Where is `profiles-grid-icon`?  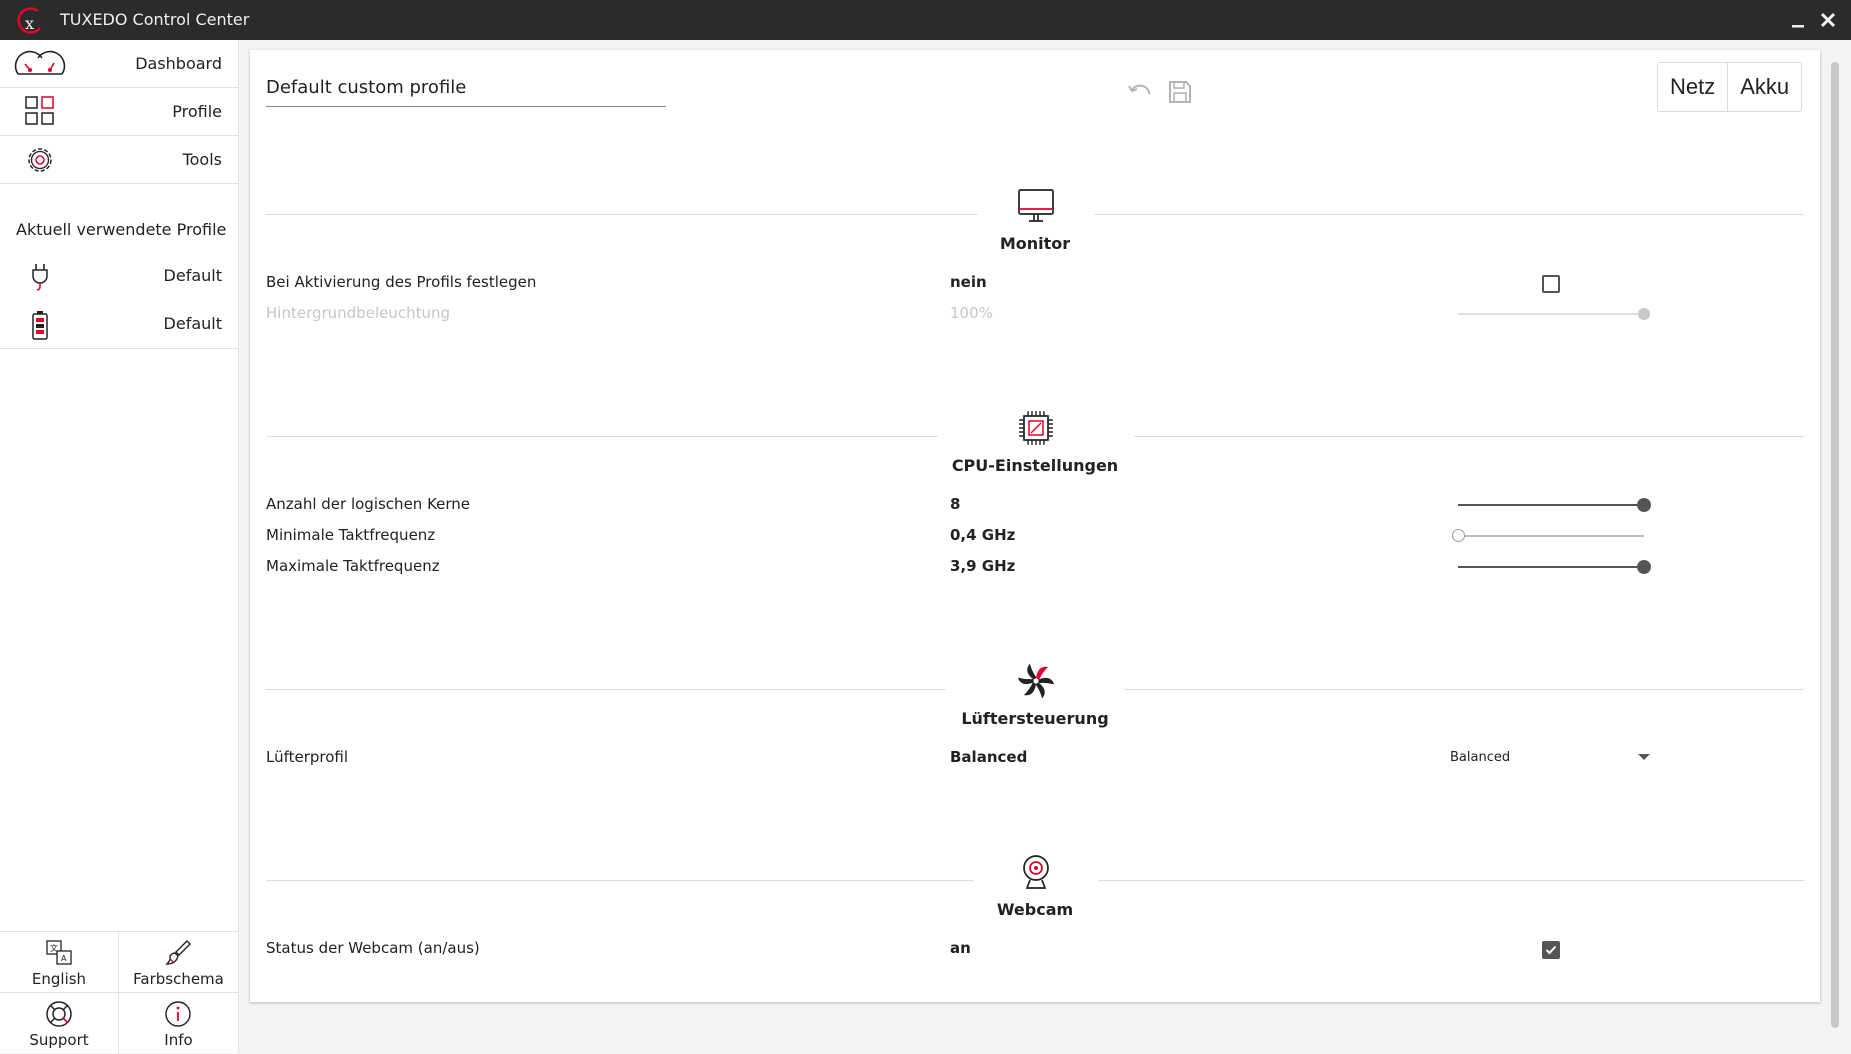 profiles-grid-icon is located at coordinates (39, 110).